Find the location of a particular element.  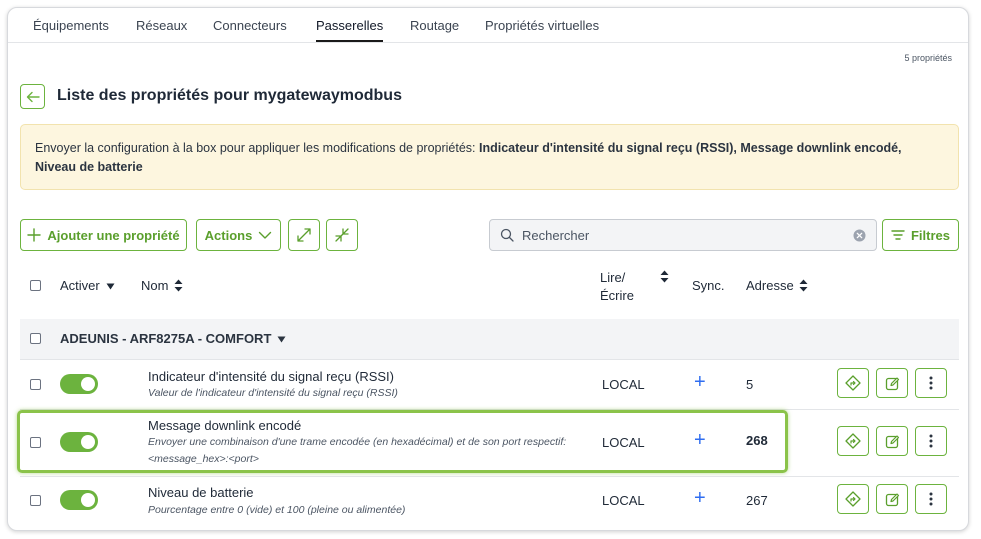

group-label: ADEUNIS - ARF8275A - COMFORT is located at coordinates (166, 338).